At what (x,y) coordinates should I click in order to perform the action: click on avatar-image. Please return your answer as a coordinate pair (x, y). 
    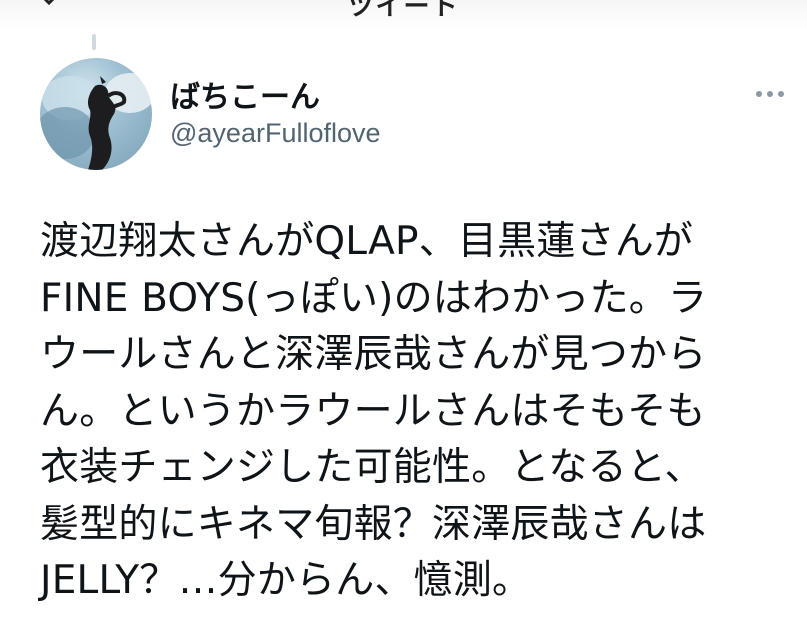
    Looking at the image, I should click on (96, 121).